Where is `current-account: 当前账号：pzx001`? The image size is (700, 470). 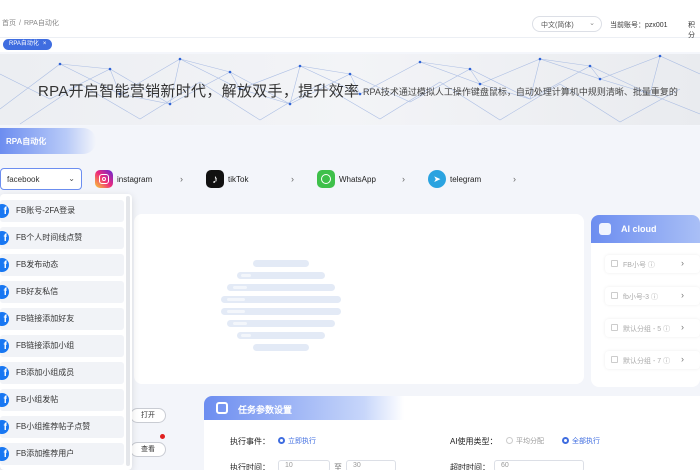 current-account: 当前账号：pzx001 is located at coordinates (639, 25).